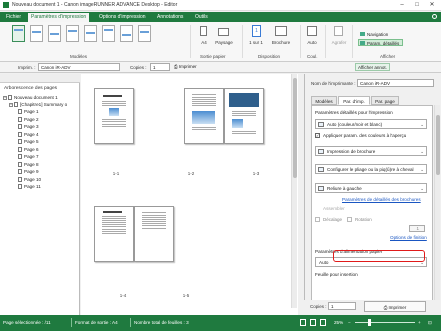 The image size is (441, 331). Describe the element at coordinates (408, 237) in the screenshot. I see `finishing-options-link: Options de finition` at that location.